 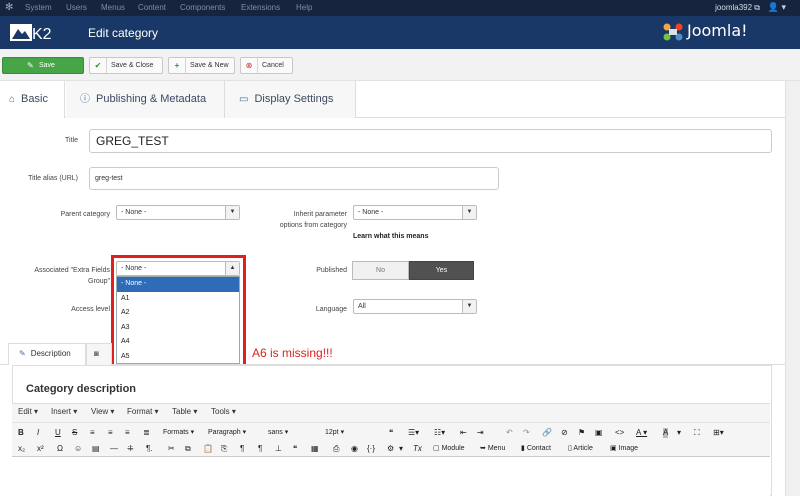 What do you see at coordinates (430, 141) in the screenshot?
I see `title-input: GREG_TEST` at bounding box center [430, 141].